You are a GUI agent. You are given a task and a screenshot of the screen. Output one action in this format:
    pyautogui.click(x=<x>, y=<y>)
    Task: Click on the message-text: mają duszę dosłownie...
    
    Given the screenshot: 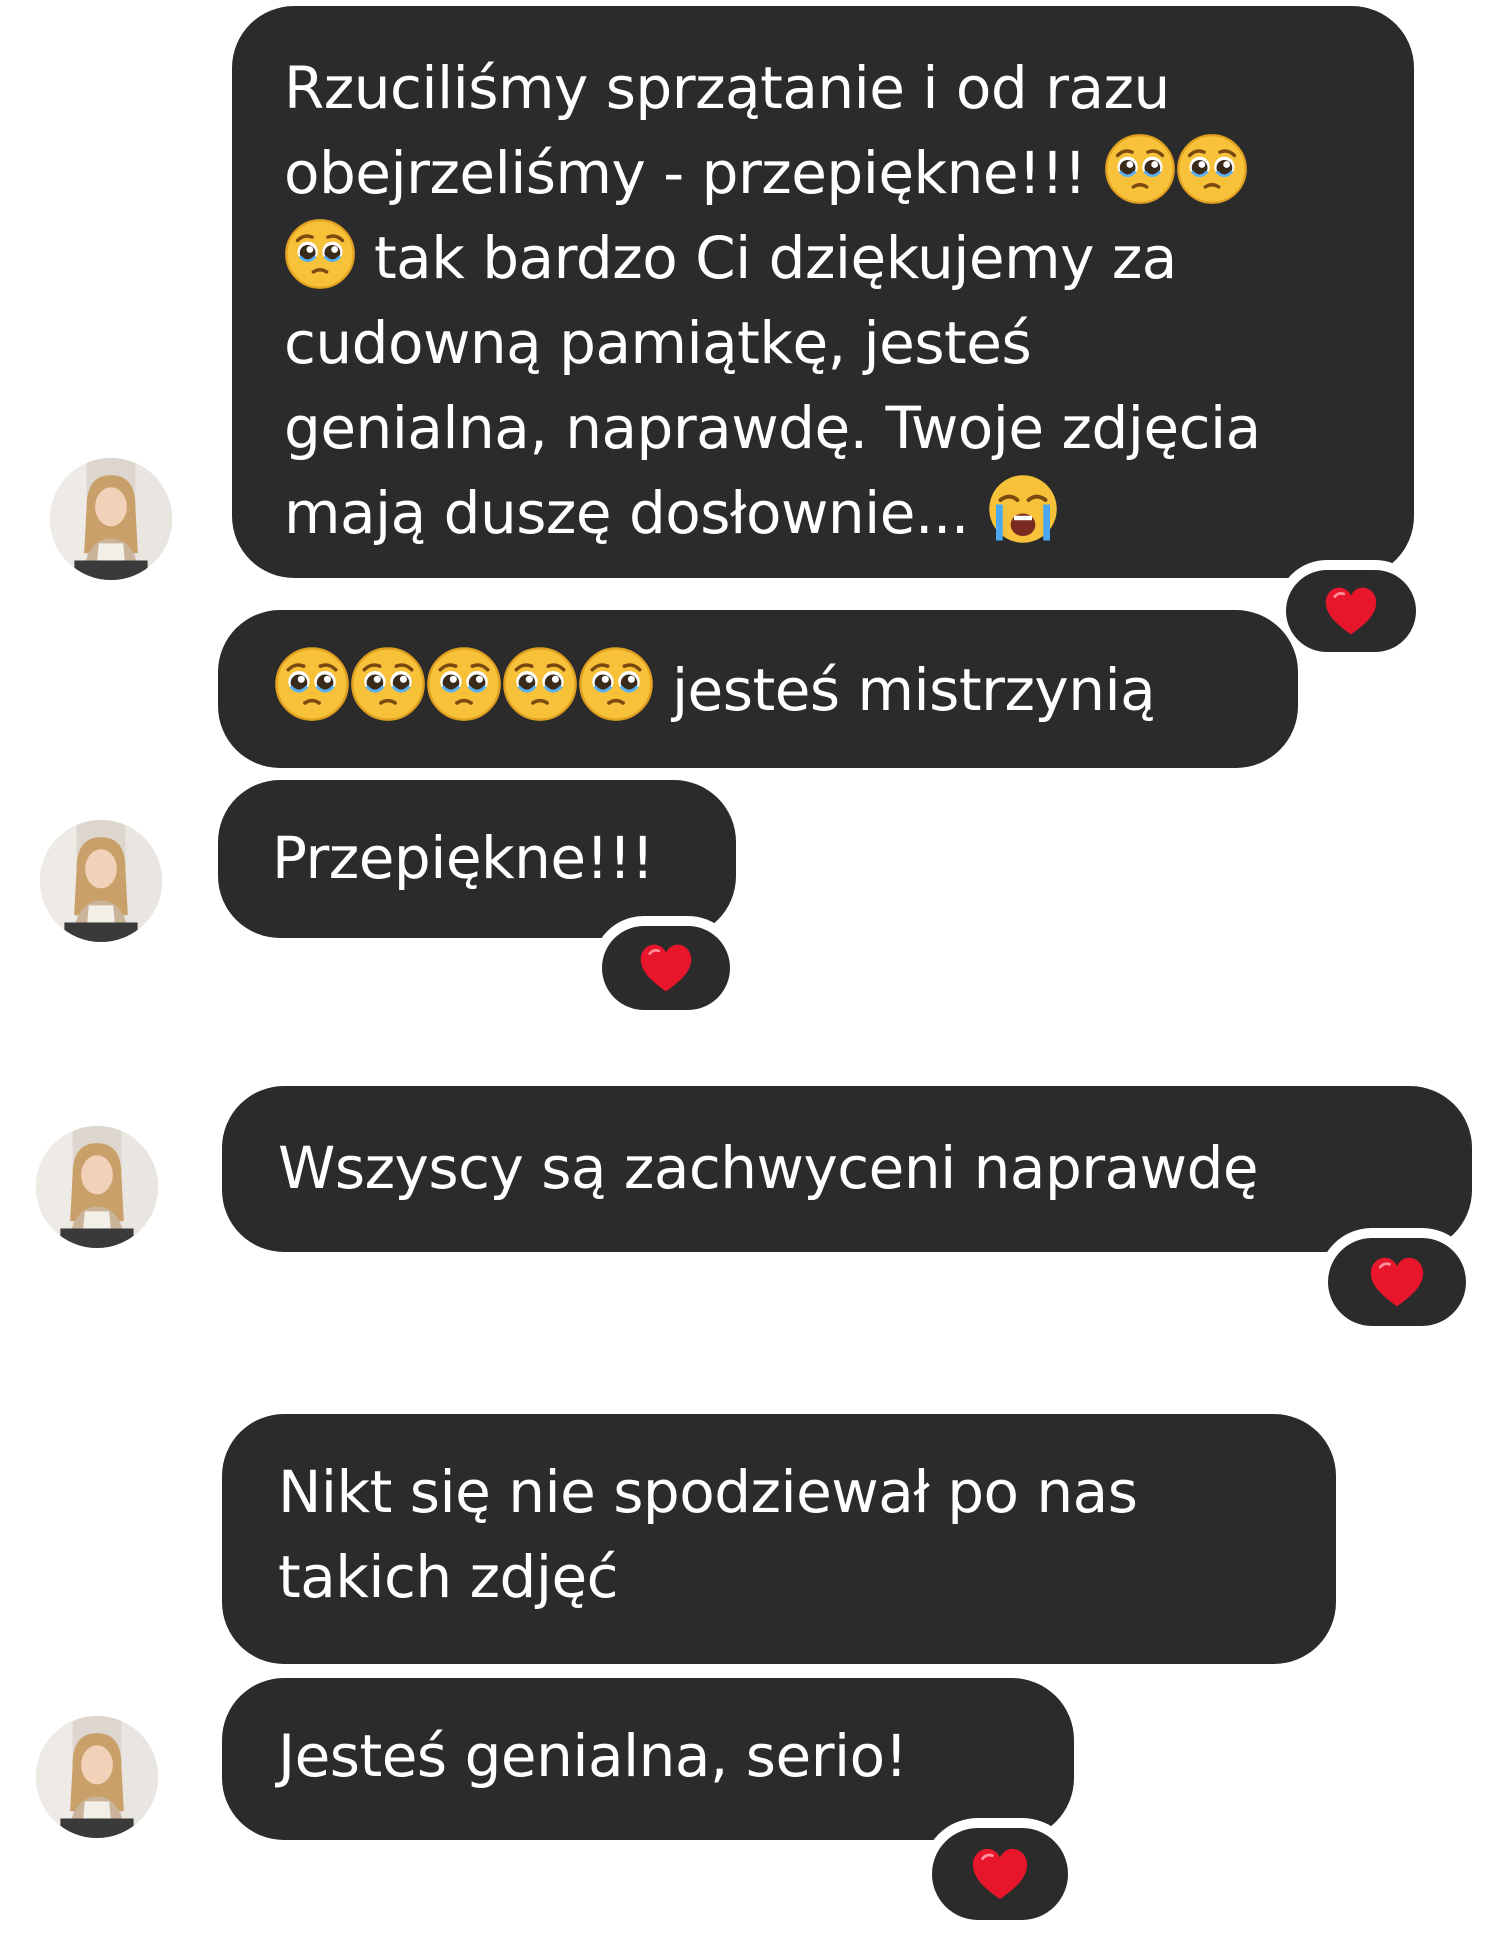 What is the action you would take?
    pyautogui.click(x=626, y=513)
    